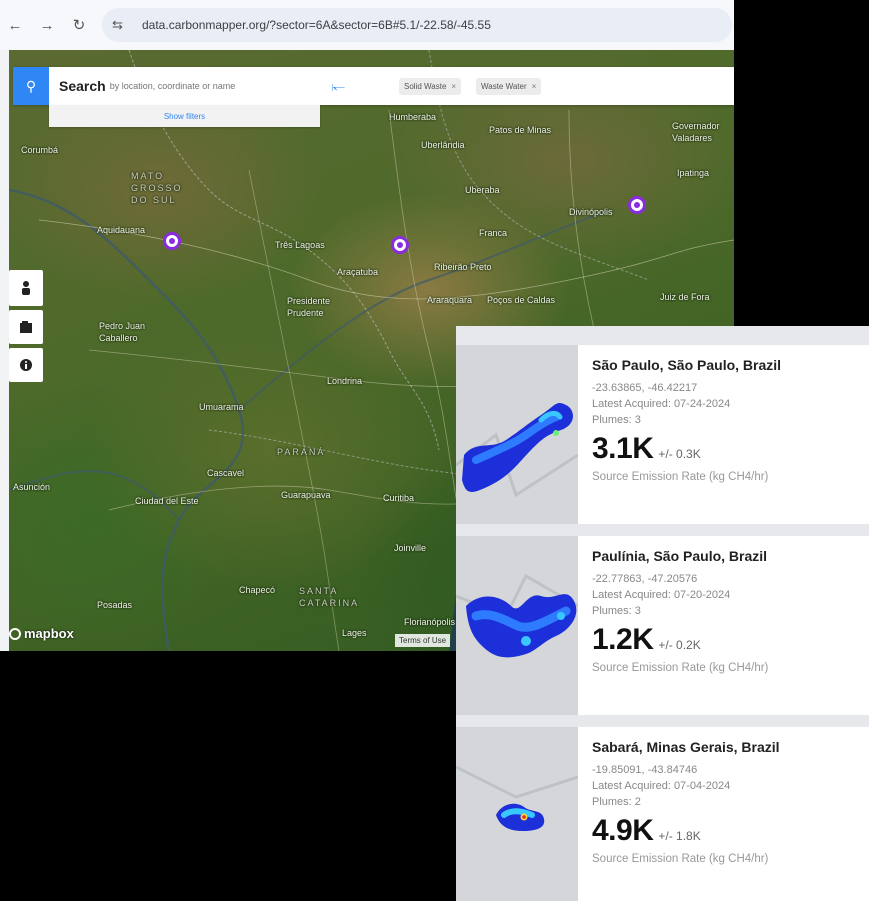  What do you see at coordinates (399, 498) in the screenshot?
I see `map-label: Curitiba` at bounding box center [399, 498].